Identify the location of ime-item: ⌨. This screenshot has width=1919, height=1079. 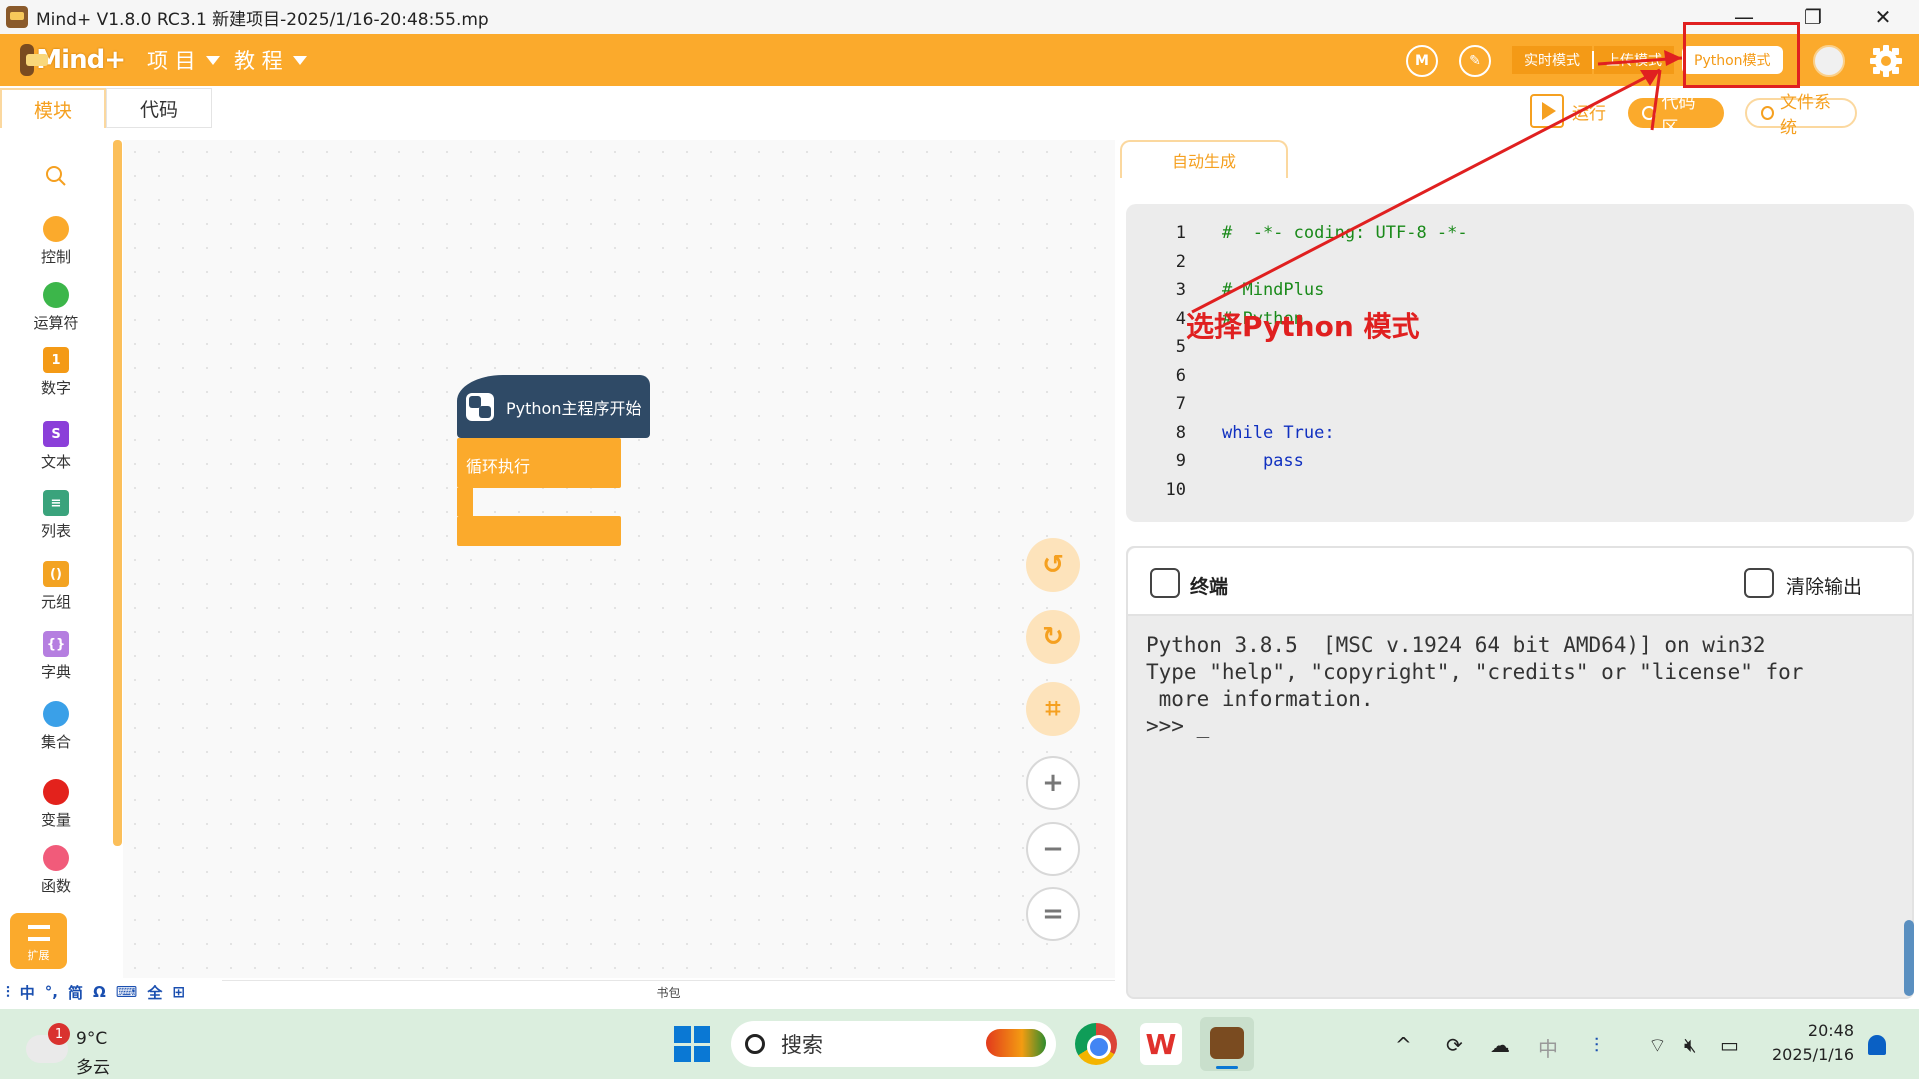
(127, 992).